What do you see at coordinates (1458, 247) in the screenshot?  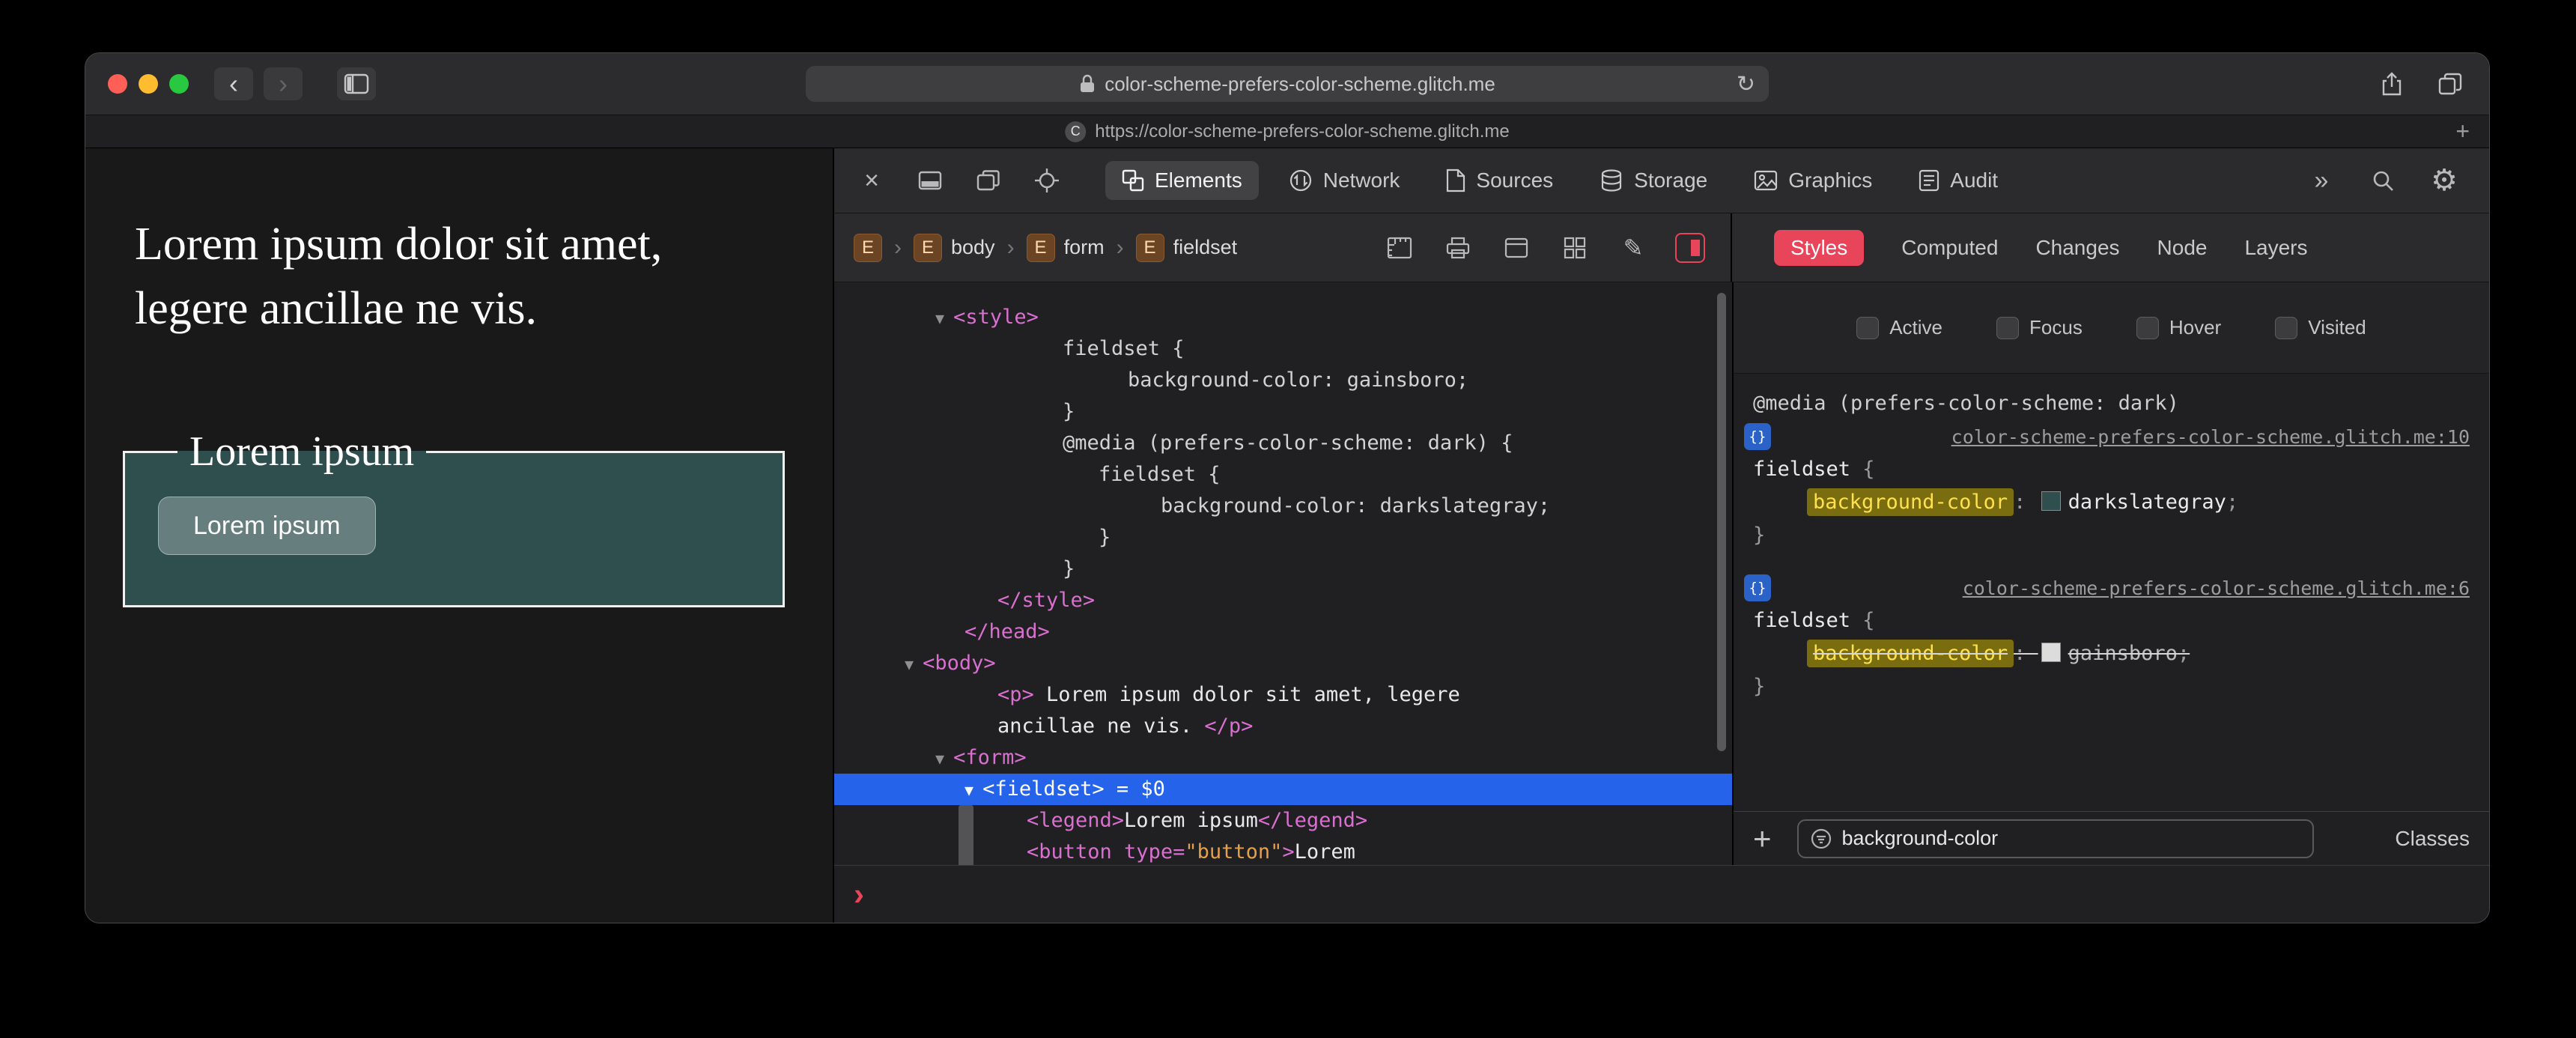 I see `print-styles-button` at bounding box center [1458, 247].